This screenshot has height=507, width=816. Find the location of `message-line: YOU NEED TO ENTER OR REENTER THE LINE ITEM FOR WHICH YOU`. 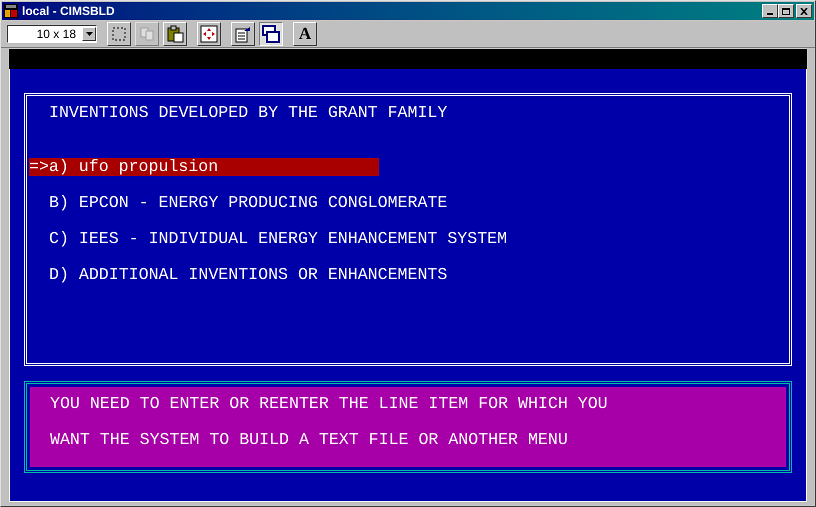

message-line: YOU NEED TO ENTER OR REENTER THE LINE ITEM FOR WHICH YOU is located at coordinates (329, 404).